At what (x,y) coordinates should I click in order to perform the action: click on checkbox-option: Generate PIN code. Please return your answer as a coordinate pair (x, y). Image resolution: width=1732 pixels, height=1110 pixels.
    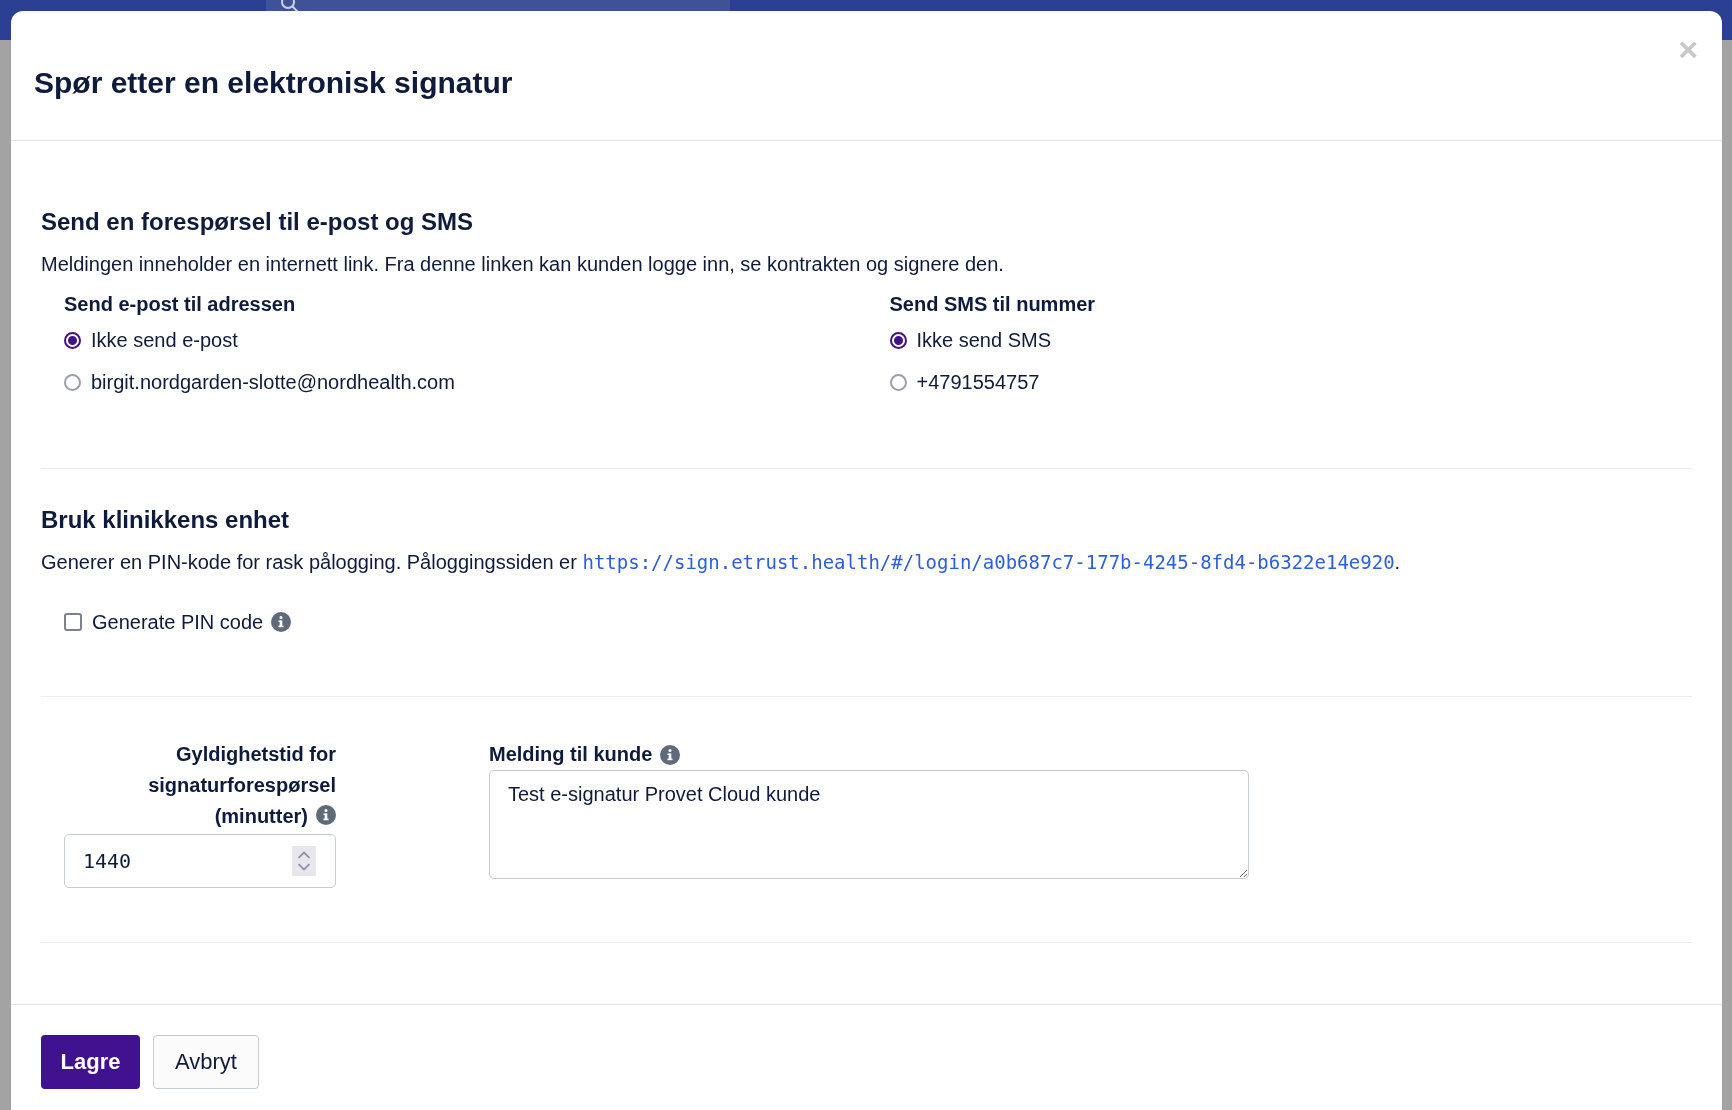
    Looking at the image, I should click on (164, 622).